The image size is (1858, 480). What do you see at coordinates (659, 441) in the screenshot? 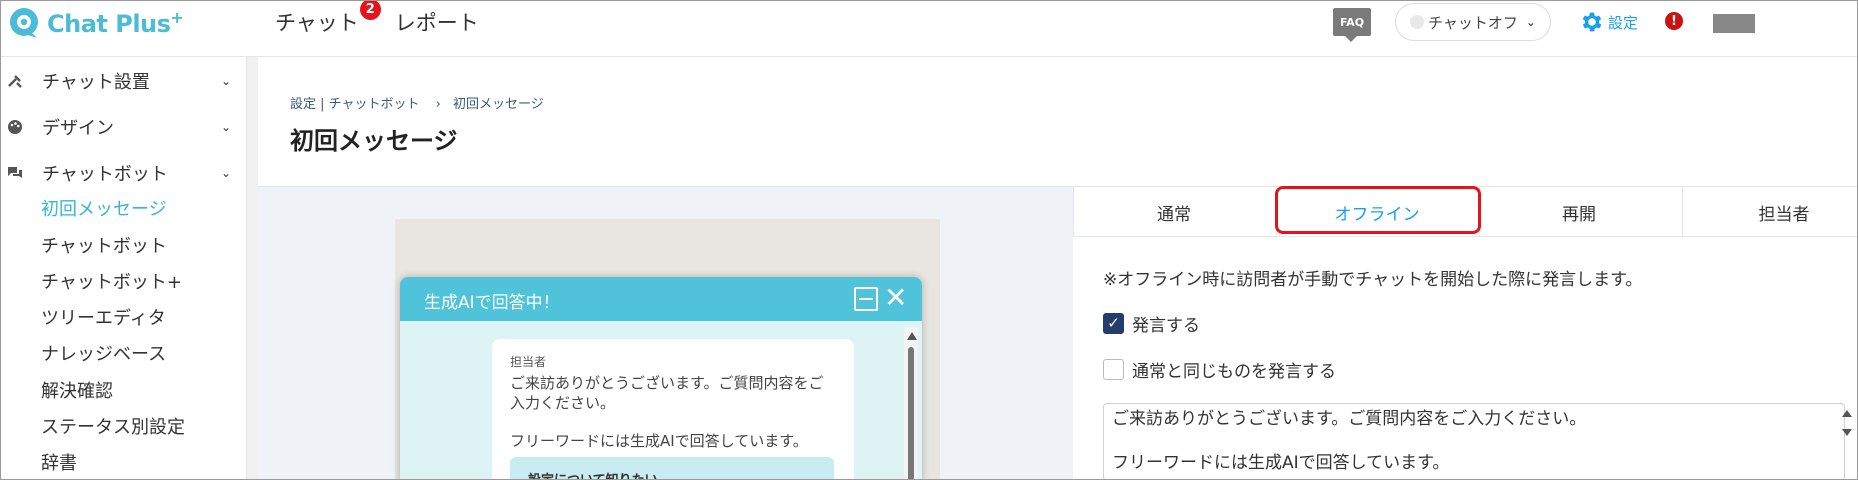
I see `message-text-ai: フリーワードには生成AIで回答しています。` at bounding box center [659, 441].